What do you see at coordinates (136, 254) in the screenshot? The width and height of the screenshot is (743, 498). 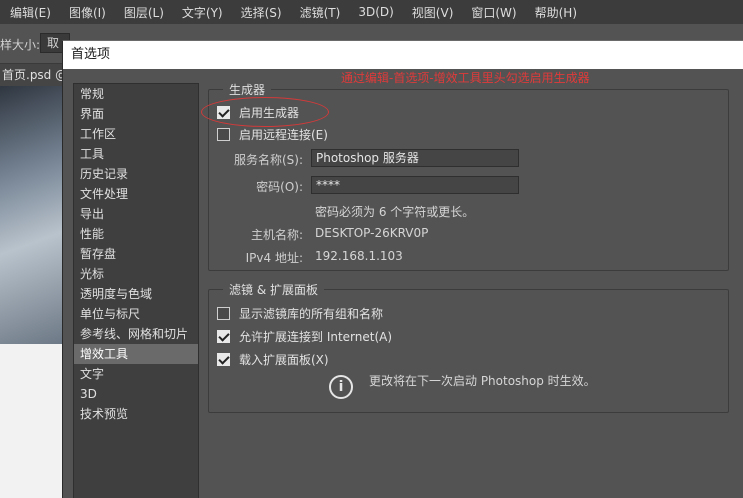 I see `nav-item-scratch-disks: 暂存盘` at bounding box center [136, 254].